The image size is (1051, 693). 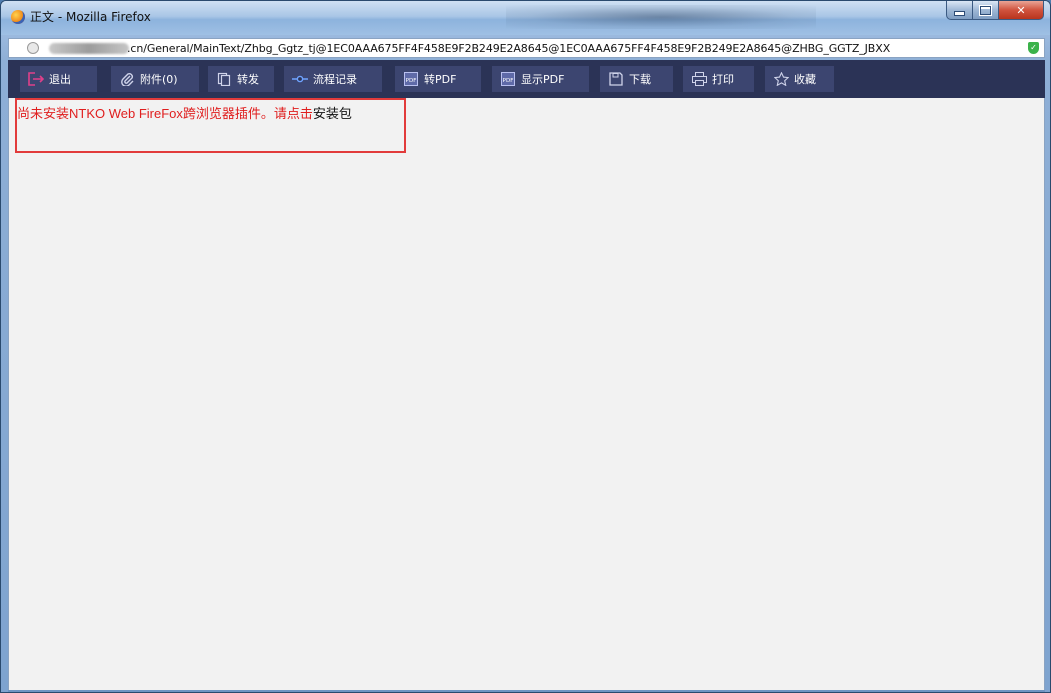 I want to click on convert-pdf-button: PDF 转PDF, so click(x=438, y=79).